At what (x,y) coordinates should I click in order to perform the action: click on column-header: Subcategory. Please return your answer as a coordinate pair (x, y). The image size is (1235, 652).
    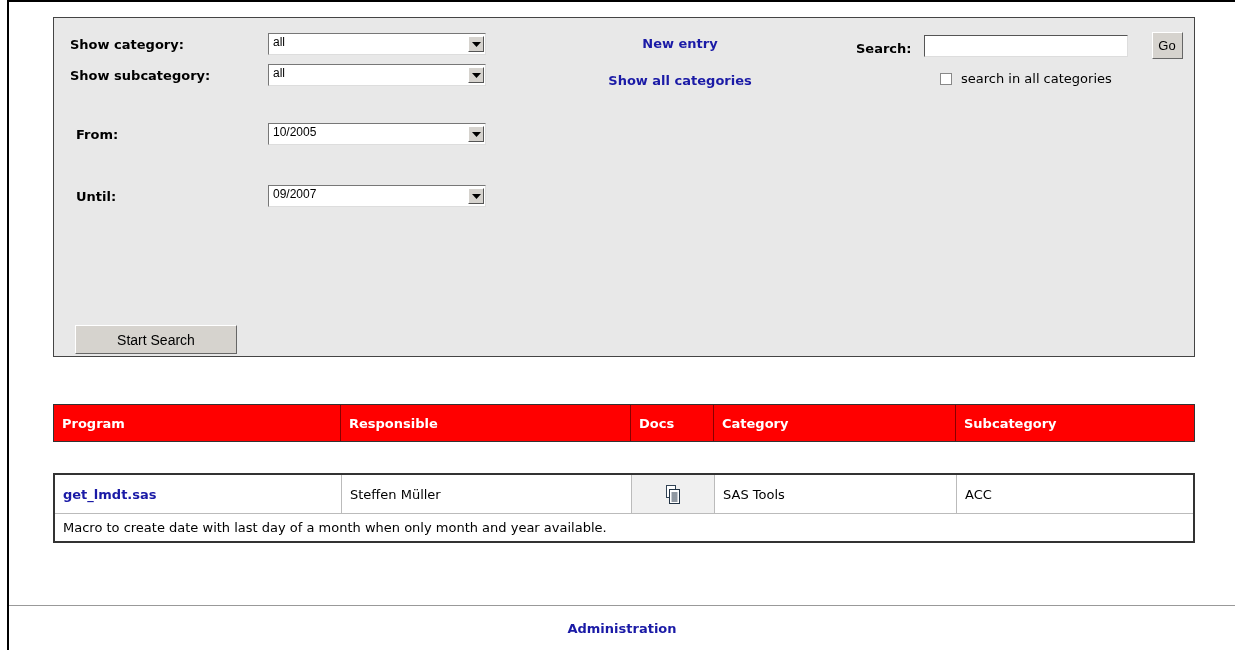
    Looking at the image, I should click on (1010, 423).